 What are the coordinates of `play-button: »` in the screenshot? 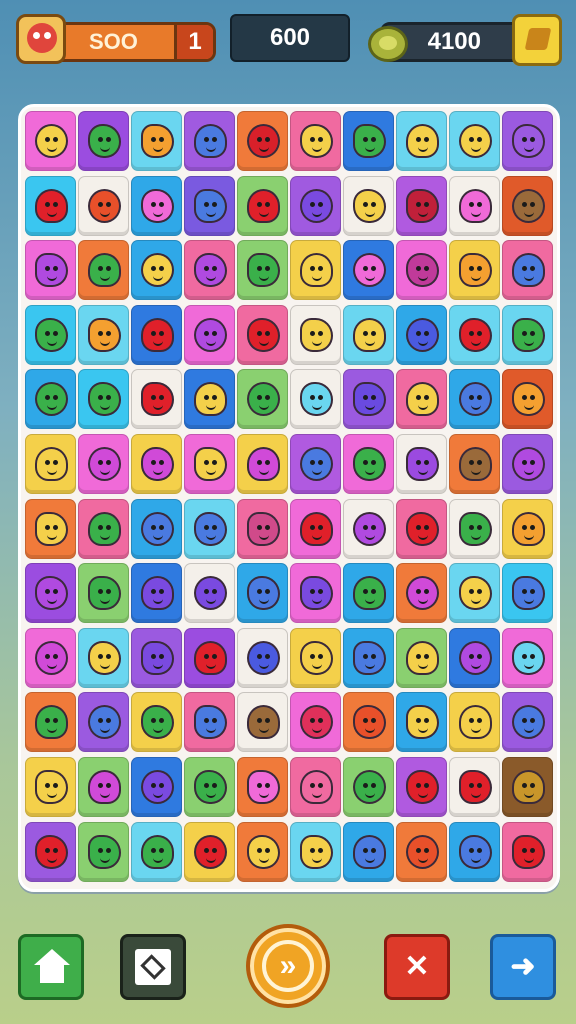 It's located at (288, 966).